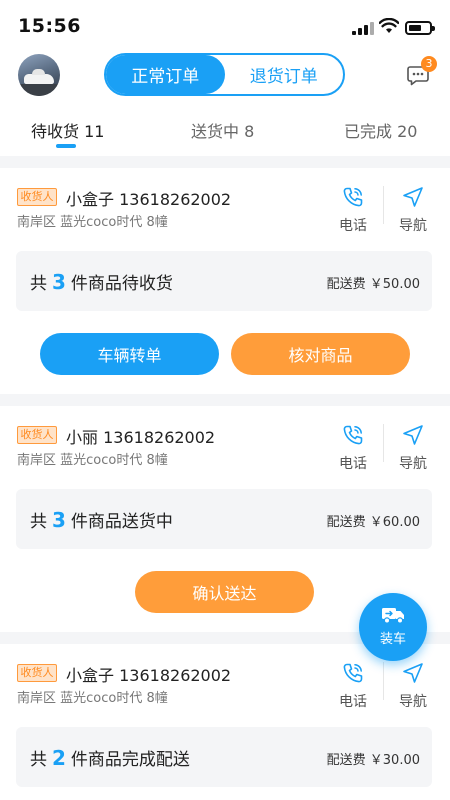 Image resolution: width=450 pixels, height=800 pixels. What do you see at coordinates (373, 760) in the screenshot?
I see `delivery-fee: 配送费 ￥30.00` at bounding box center [373, 760].